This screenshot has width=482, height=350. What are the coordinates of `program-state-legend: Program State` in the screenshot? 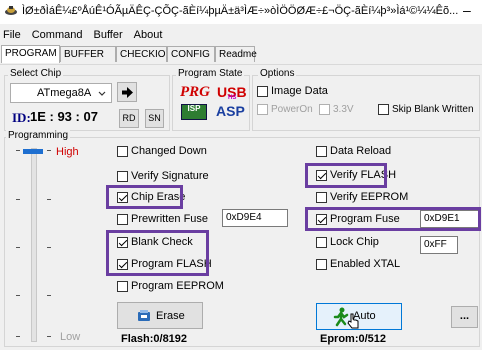 It's located at (210, 73).